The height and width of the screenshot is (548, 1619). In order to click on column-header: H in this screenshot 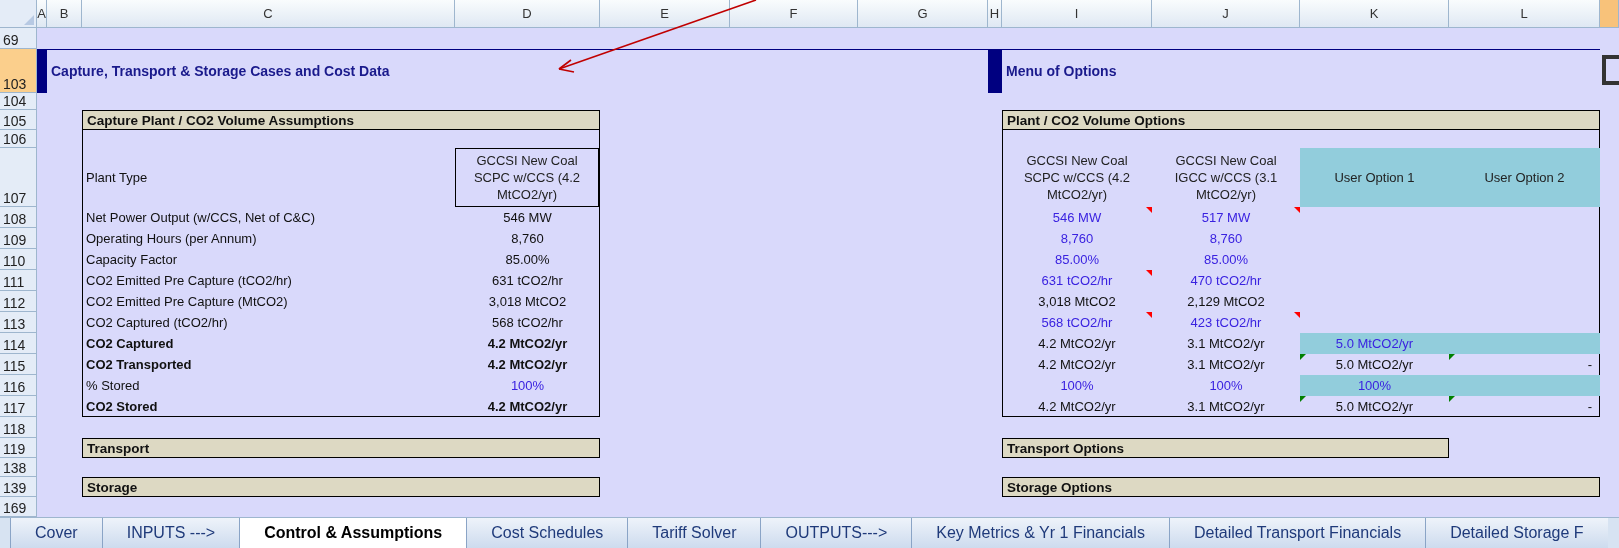, I will do `click(995, 14)`.